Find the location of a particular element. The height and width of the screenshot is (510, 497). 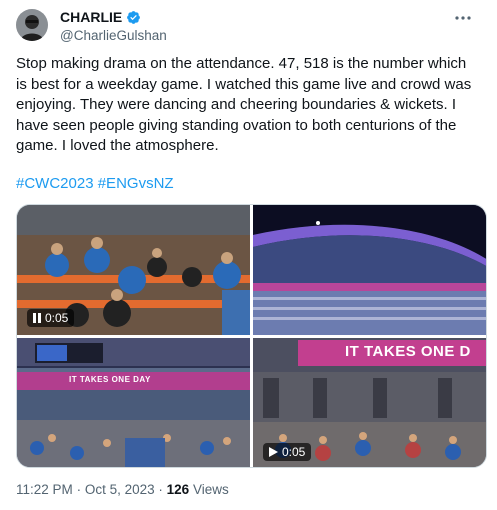

banner-text-bottom-left: IT TAKES ONE DAY is located at coordinates (110, 379).